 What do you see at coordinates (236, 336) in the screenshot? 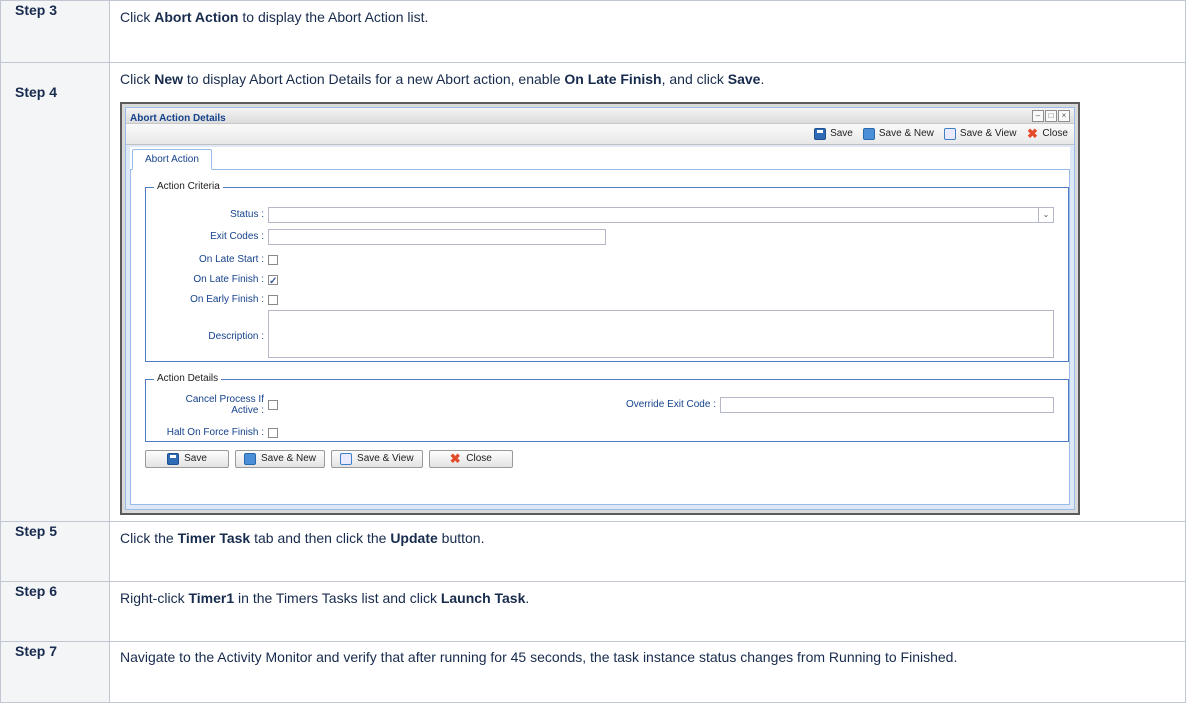
I see `description-label: Description :` at bounding box center [236, 336].